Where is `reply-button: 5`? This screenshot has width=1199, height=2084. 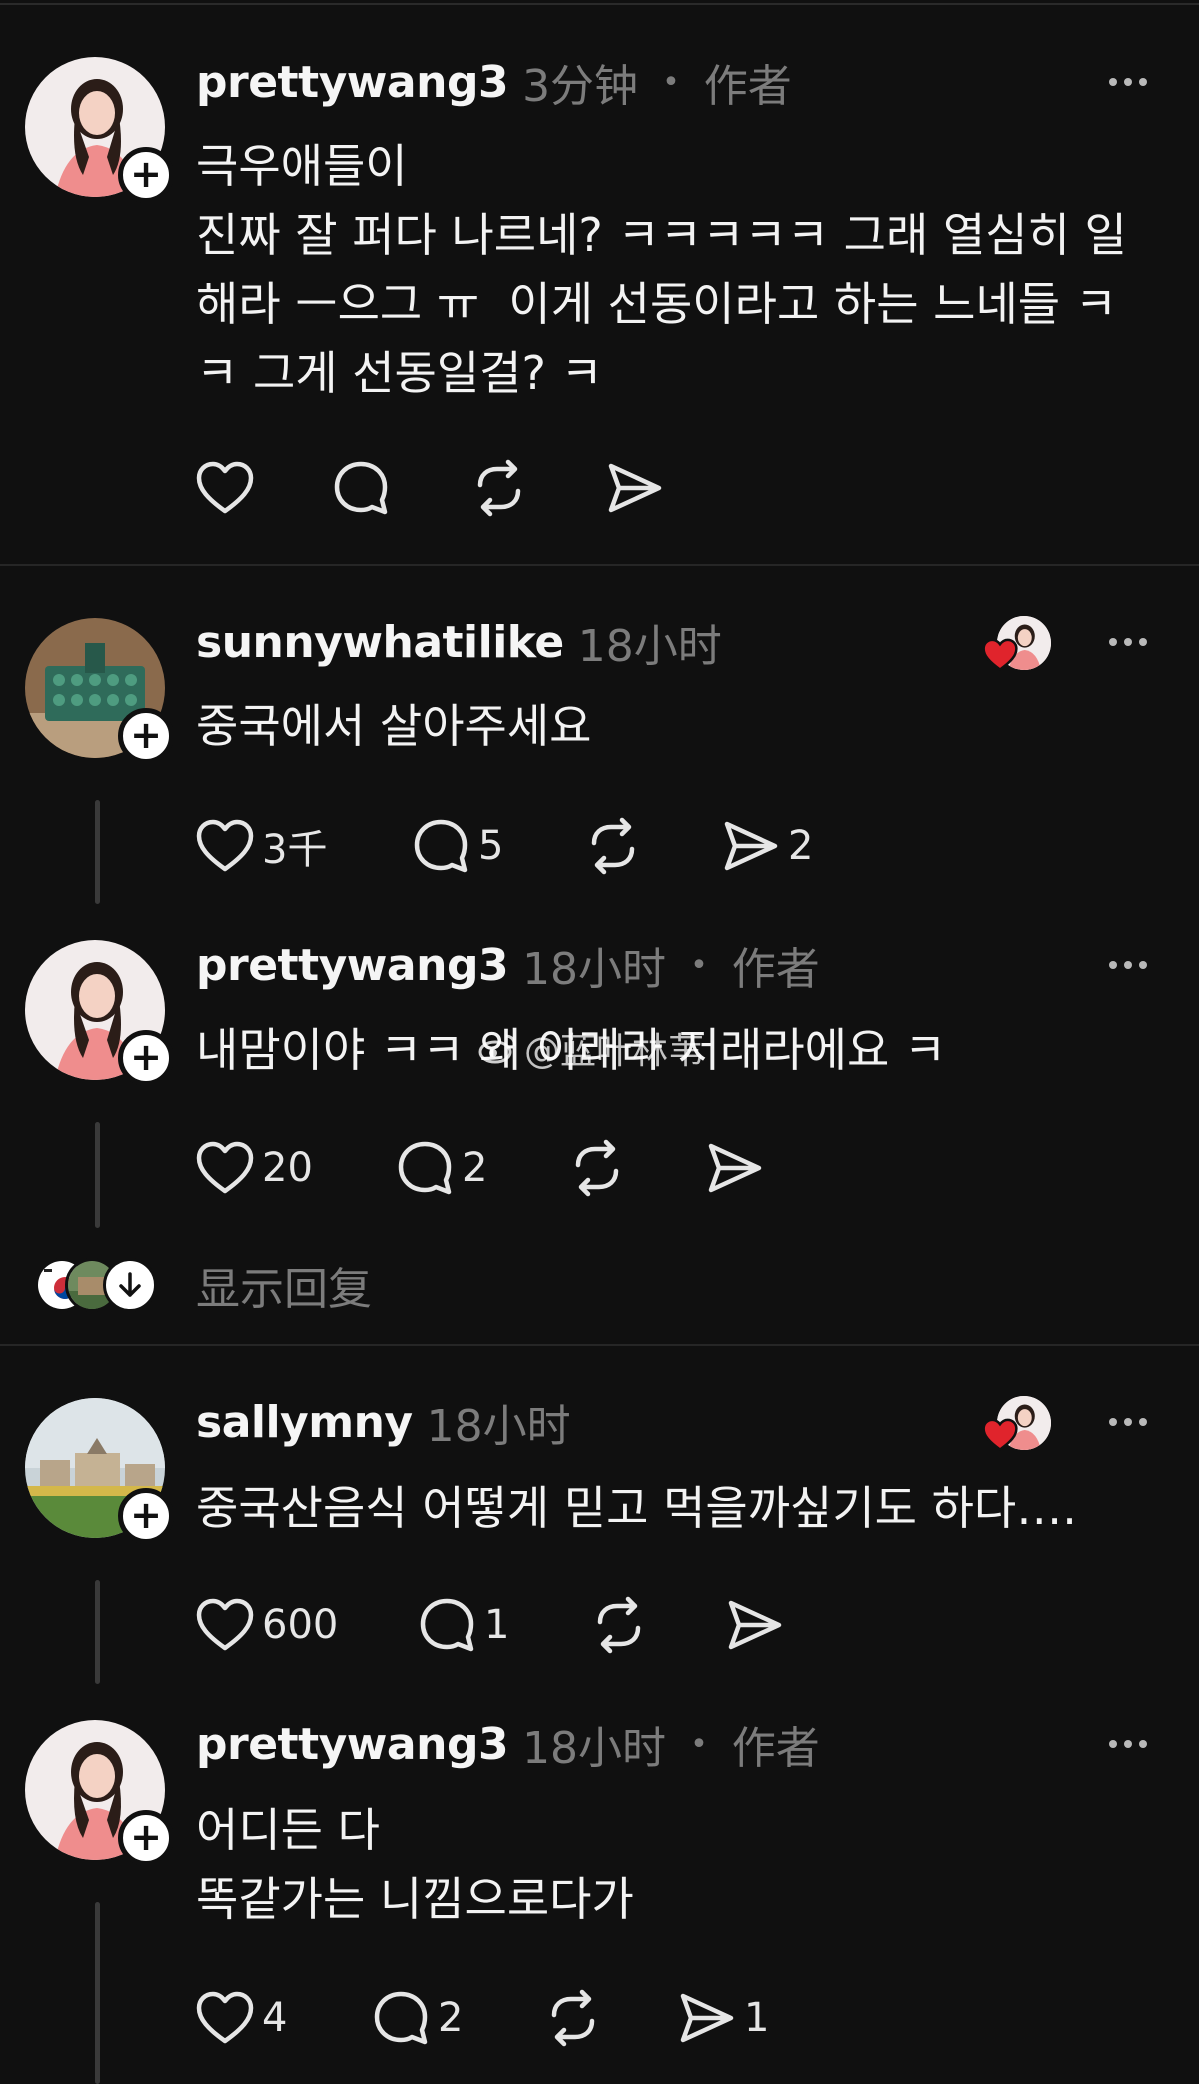
reply-button: 5 is located at coordinates (498, 846).